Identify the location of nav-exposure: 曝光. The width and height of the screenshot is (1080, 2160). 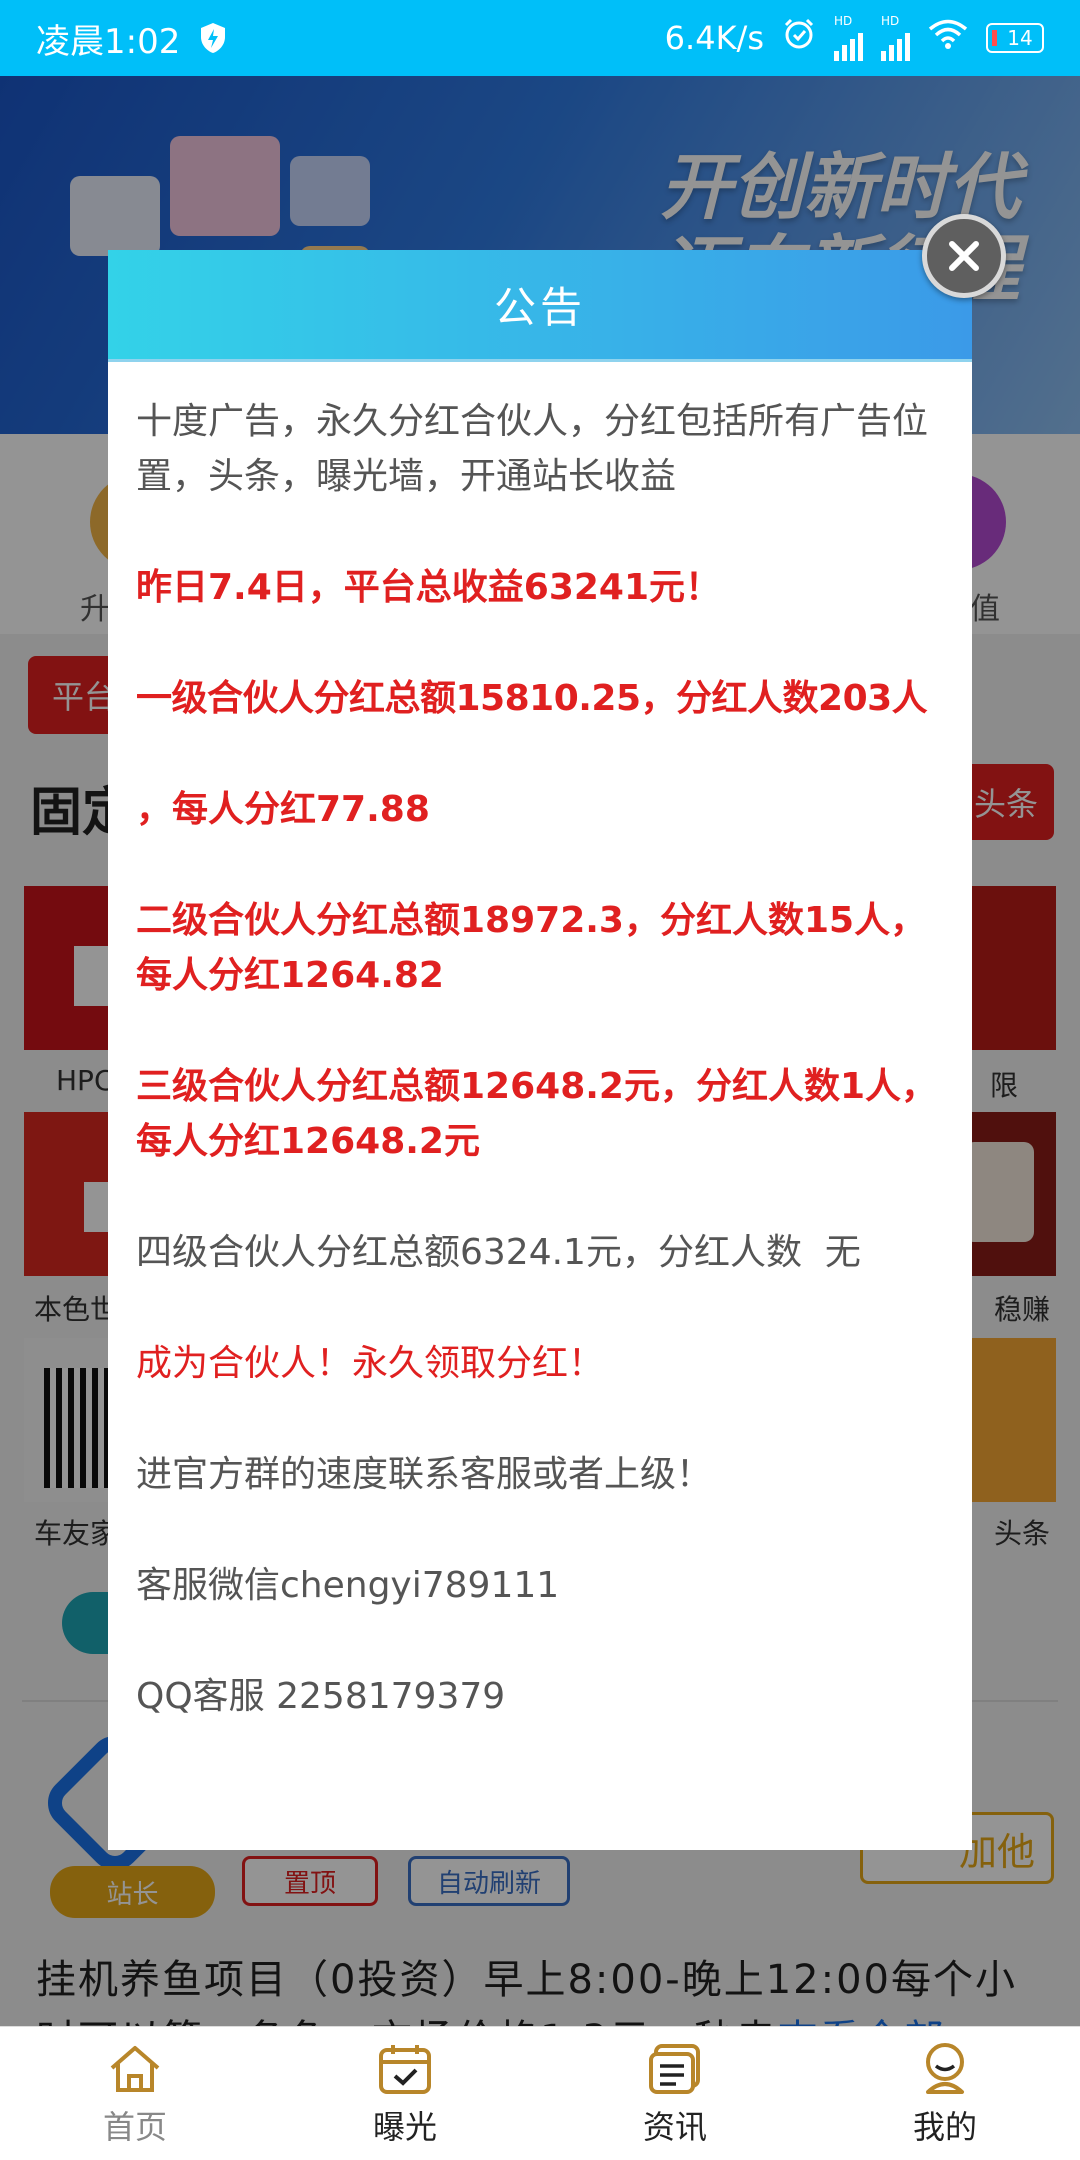
(405, 2093).